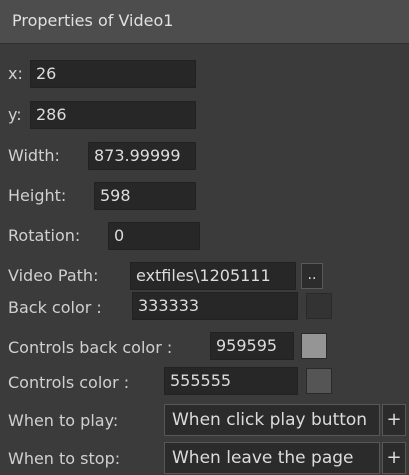  I want to click on y-input: 286, so click(113, 115).